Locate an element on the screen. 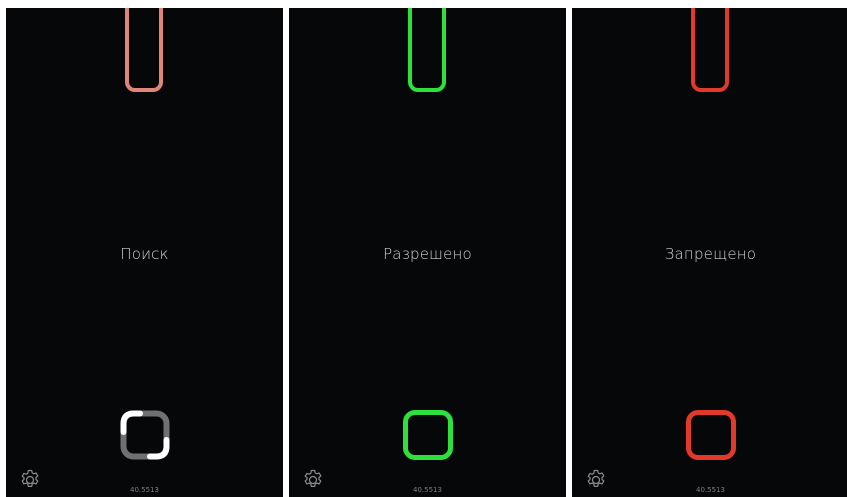 Image resolution: width=847 pixels, height=497 pixels. status-label: Поиск is located at coordinates (144, 254).